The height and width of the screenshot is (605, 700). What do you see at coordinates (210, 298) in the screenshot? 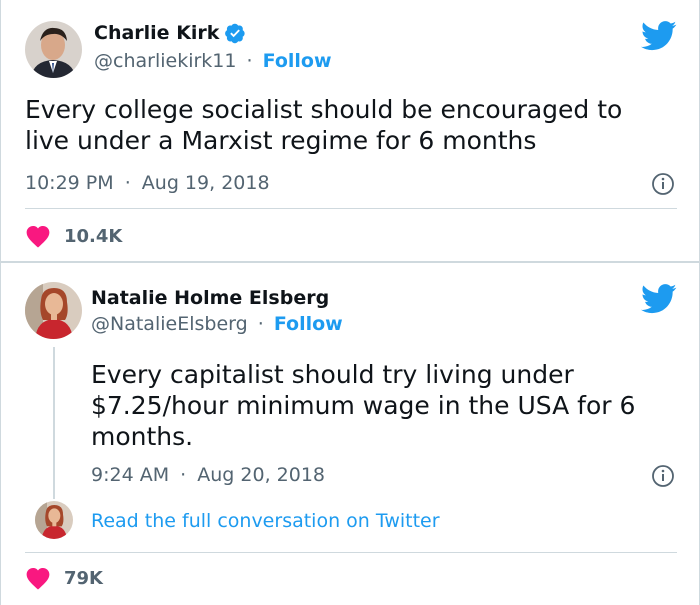
I see `author-name: Natalie Holme Elsberg` at bounding box center [210, 298].